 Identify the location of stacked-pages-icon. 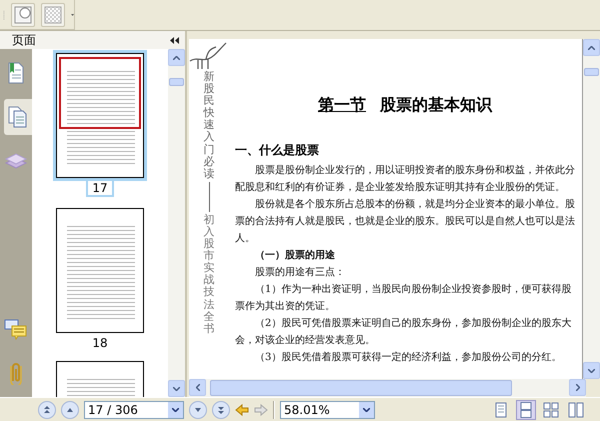
(526, 410).